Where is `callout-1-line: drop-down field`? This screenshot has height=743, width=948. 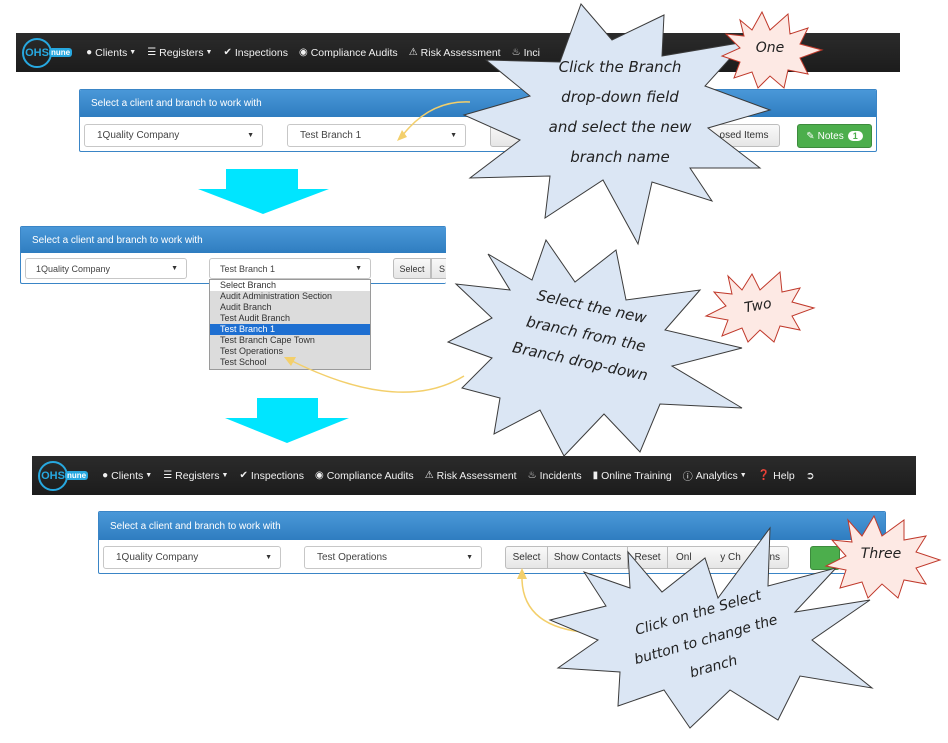
callout-1-line: drop-down field is located at coordinates (620, 97).